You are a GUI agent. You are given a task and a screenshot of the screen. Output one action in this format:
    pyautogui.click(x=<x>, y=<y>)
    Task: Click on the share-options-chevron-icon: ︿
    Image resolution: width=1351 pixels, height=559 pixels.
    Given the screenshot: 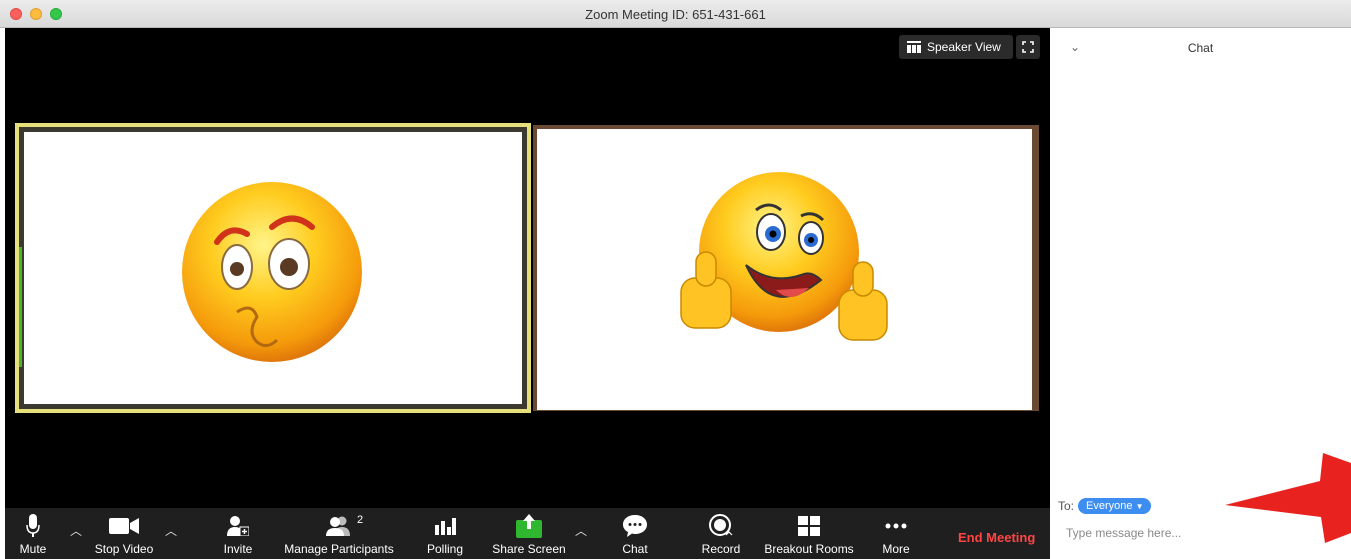 What is the action you would take?
    pyautogui.click(x=581, y=530)
    